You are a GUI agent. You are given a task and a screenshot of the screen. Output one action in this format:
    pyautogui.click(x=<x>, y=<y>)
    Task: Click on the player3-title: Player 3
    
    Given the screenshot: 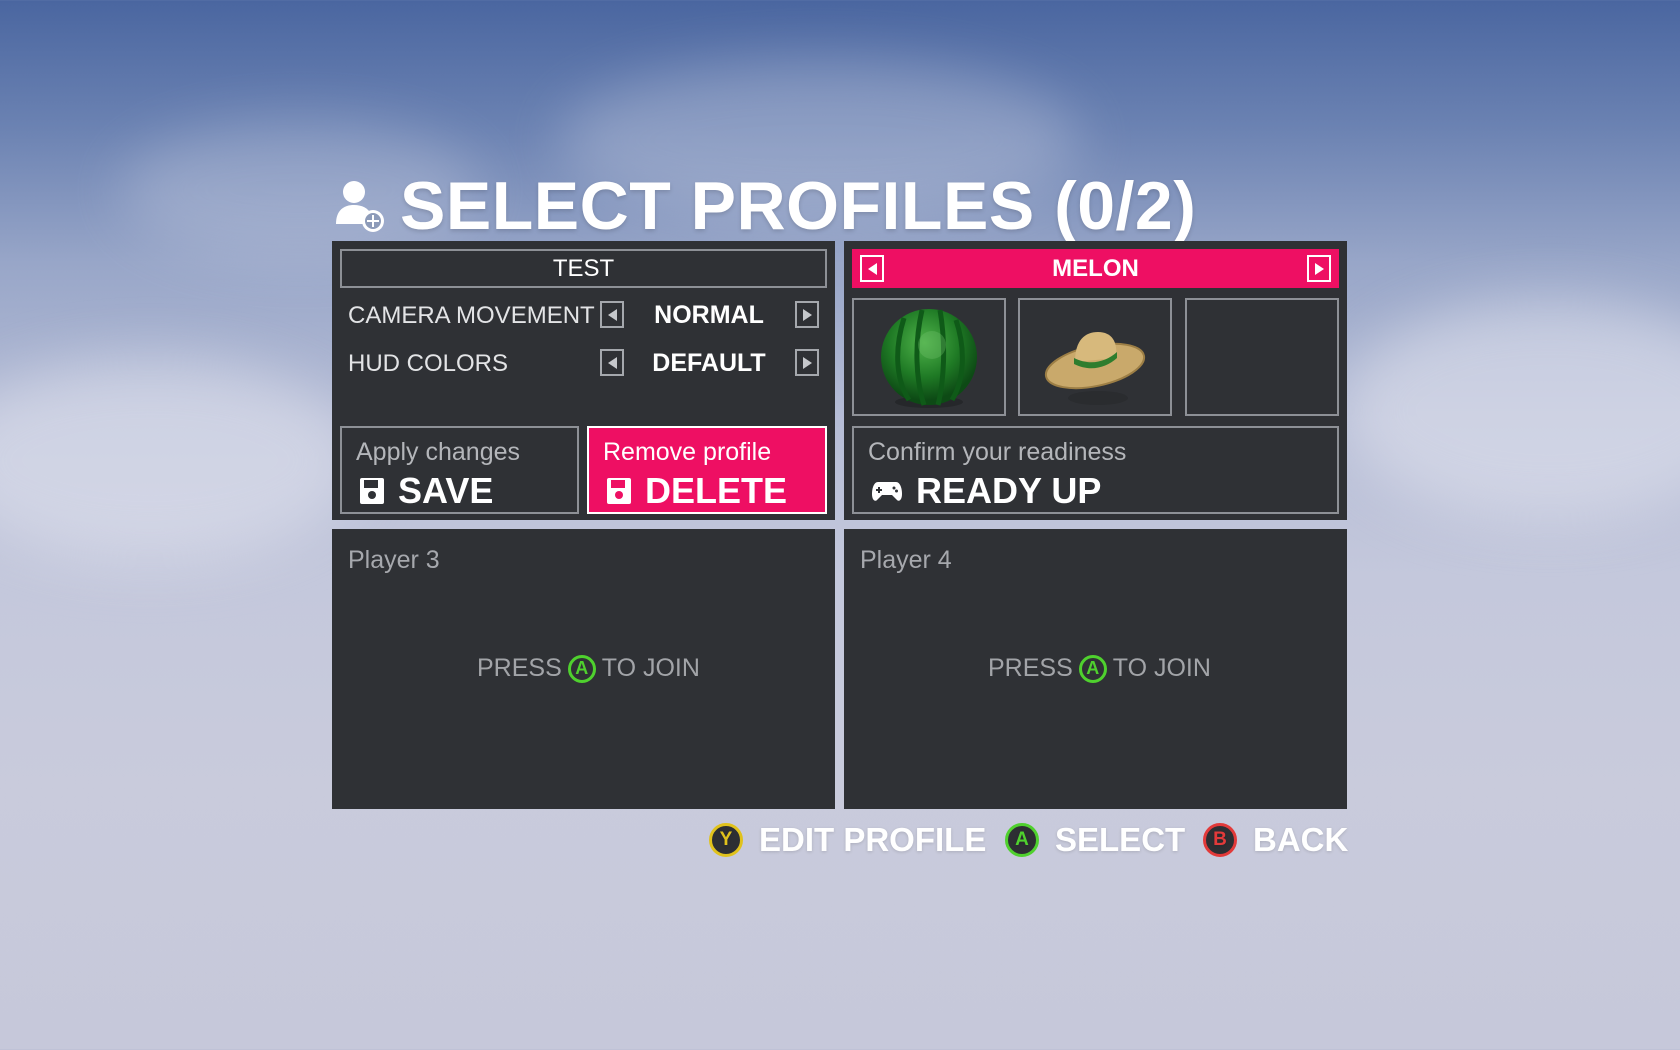 What is the action you would take?
    pyautogui.click(x=394, y=560)
    